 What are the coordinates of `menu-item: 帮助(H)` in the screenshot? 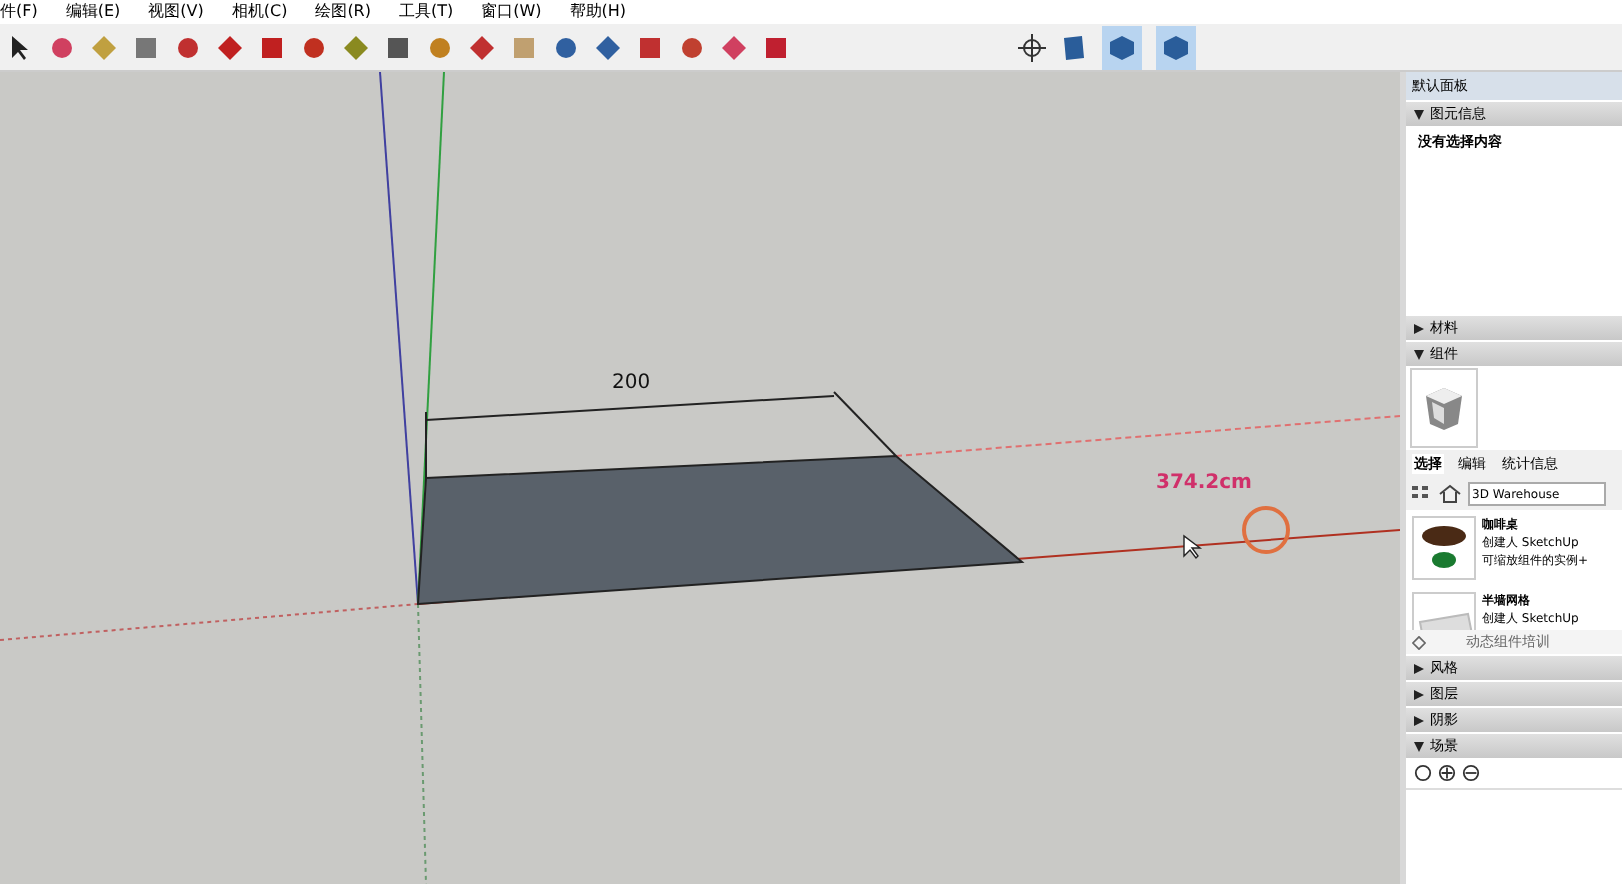 It's located at (598, 12).